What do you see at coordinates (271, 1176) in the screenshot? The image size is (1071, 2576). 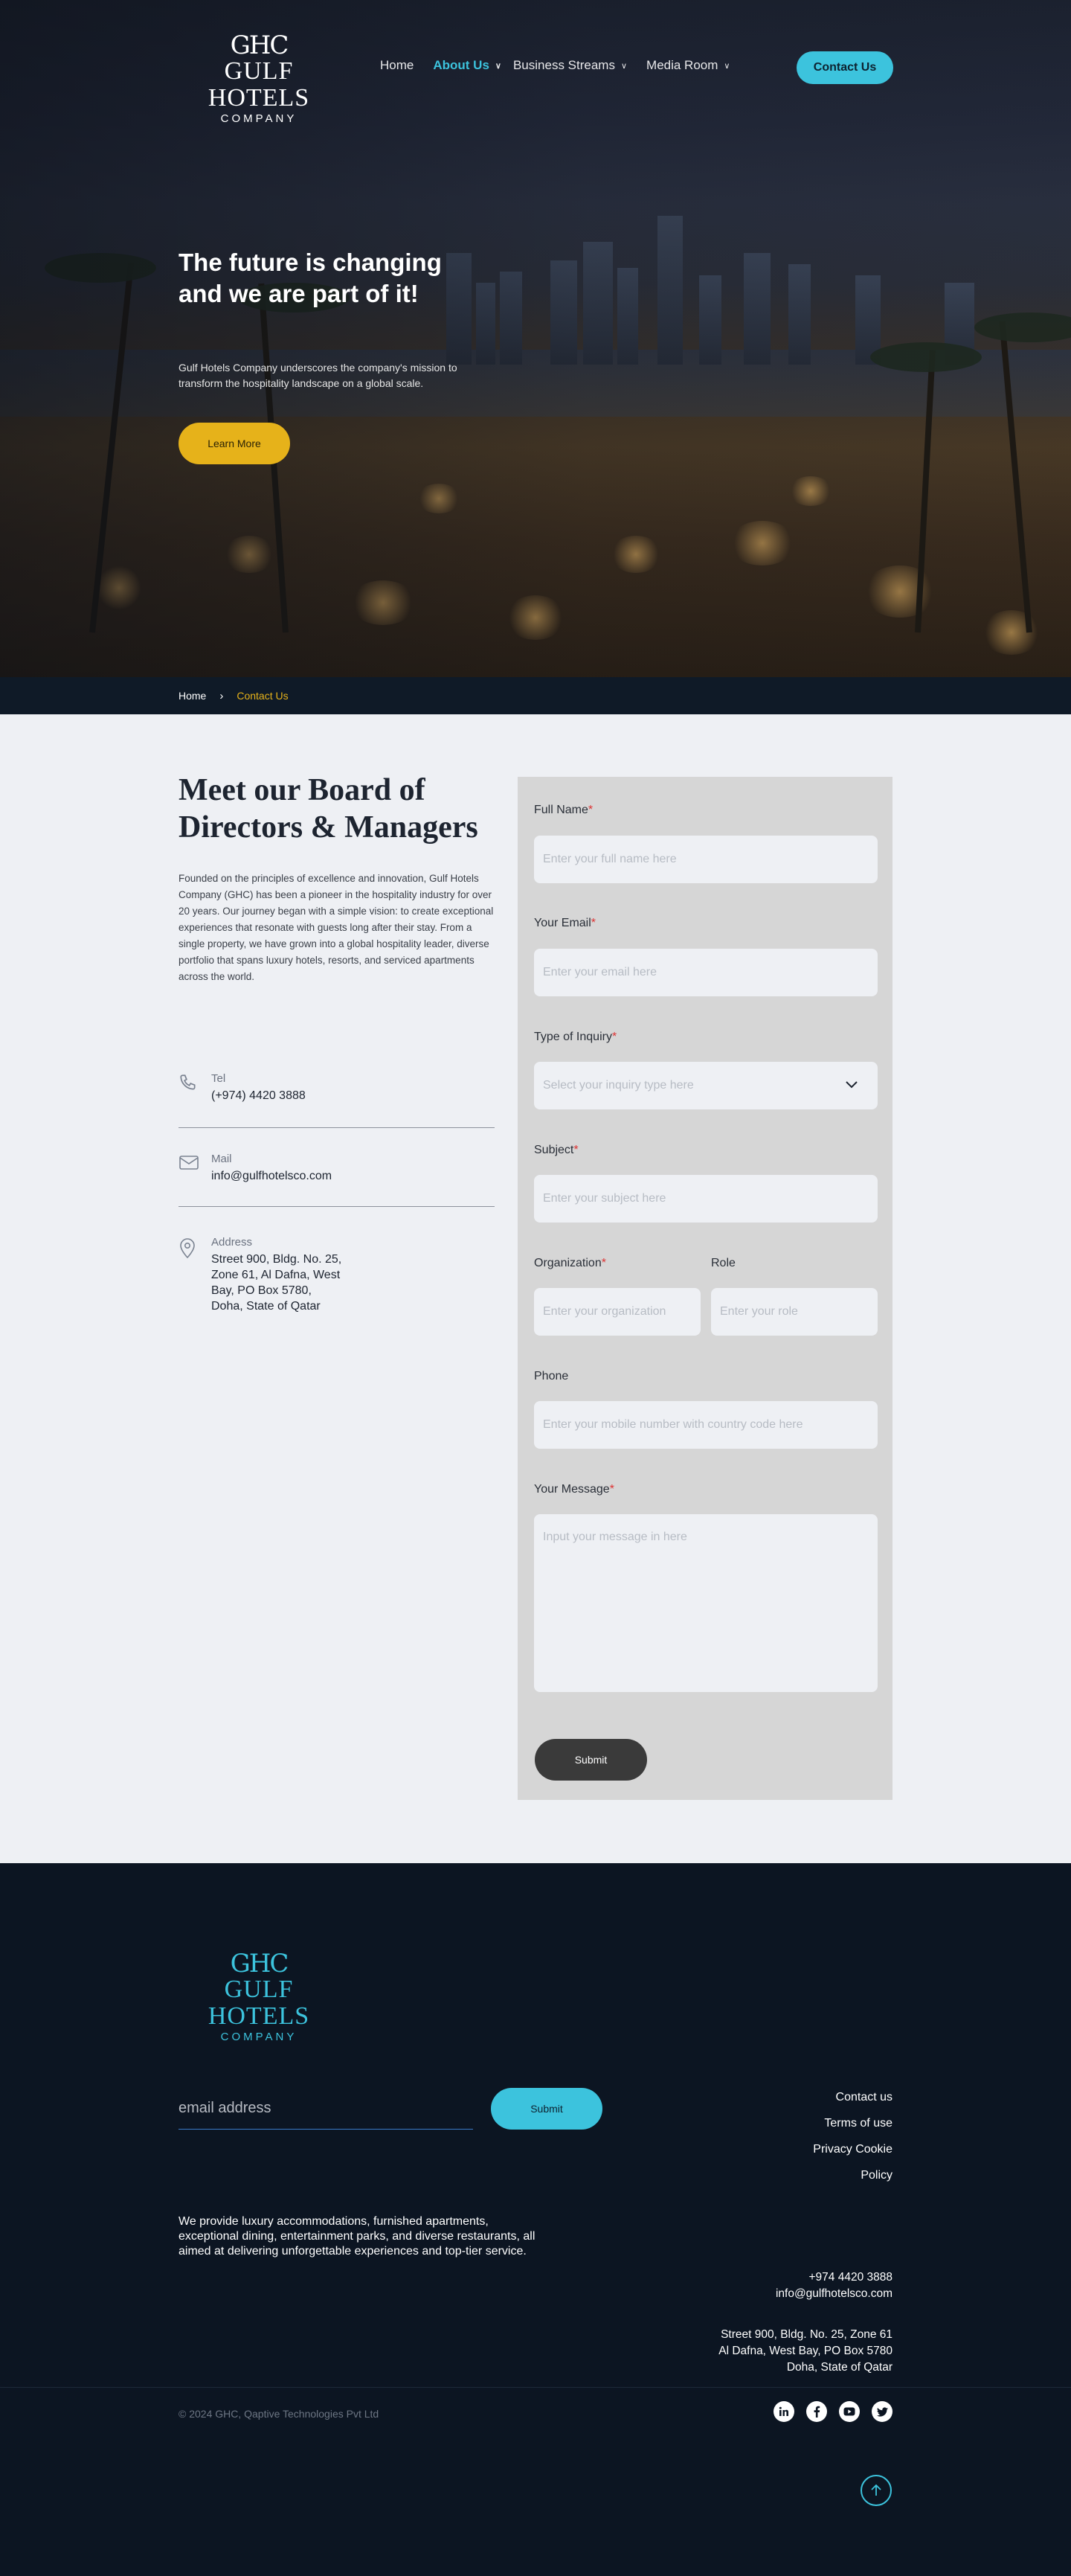 I see `mail-value: info@gulfhotelsco.com` at bounding box center [271, 1176].